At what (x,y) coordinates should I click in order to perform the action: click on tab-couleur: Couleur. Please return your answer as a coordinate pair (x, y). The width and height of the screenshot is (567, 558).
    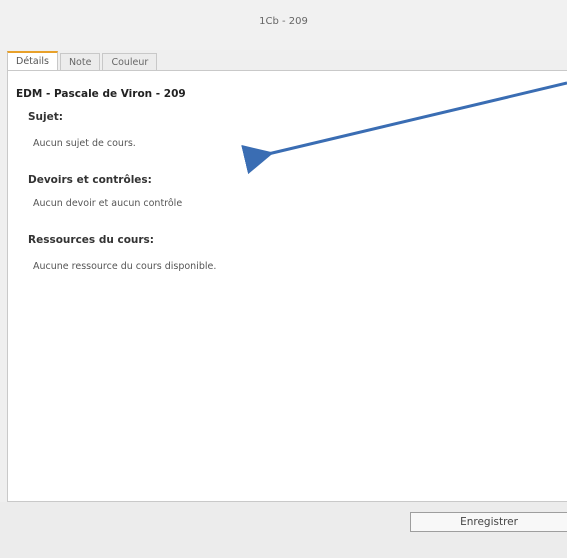
    Looking at the image, I should click on (130, 61).